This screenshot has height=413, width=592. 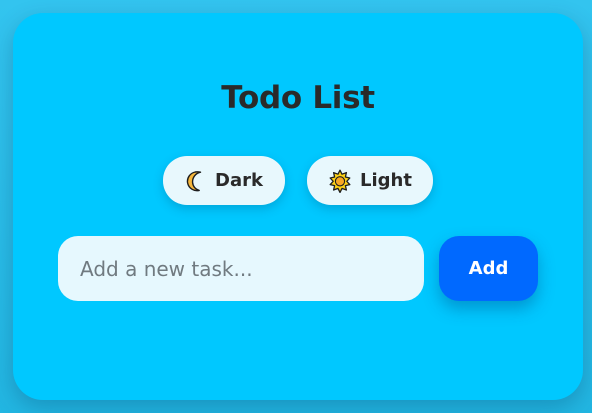 I want to click on light-theme-button: Light, so click(x=370, y=180).